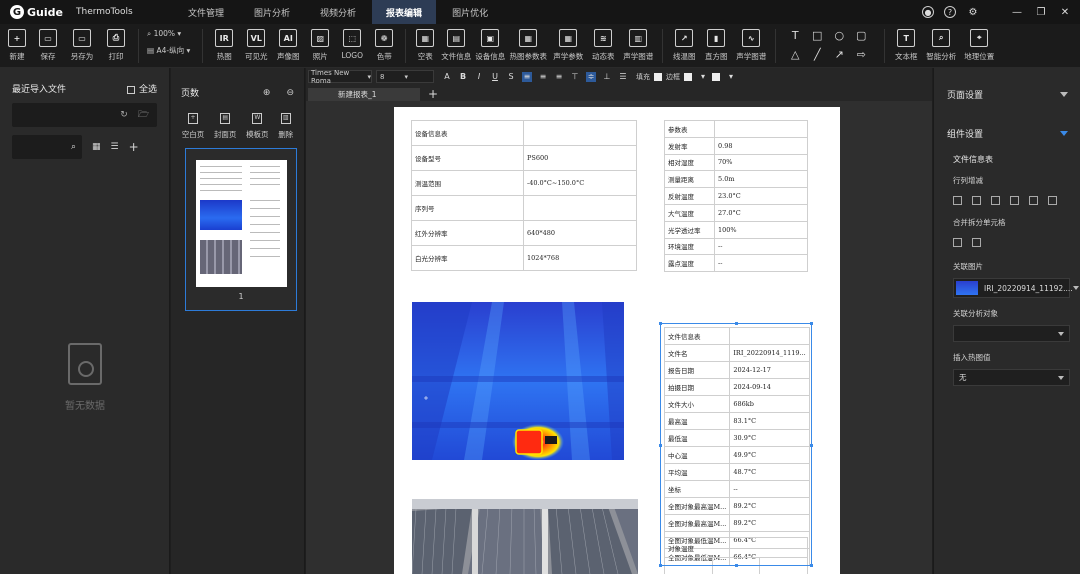  I want to click on device-table-row: 设备型号 PS600, so click(524, 158).